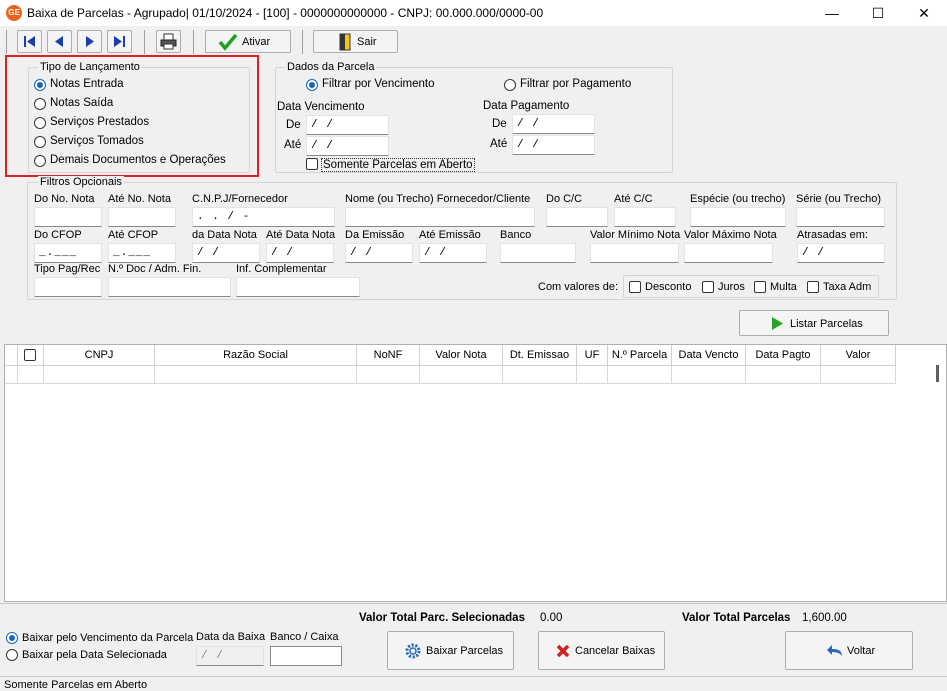  Describe the element at coordinates (169, 287) in the screenshot. I see `no-doc-adm-field` at that location.